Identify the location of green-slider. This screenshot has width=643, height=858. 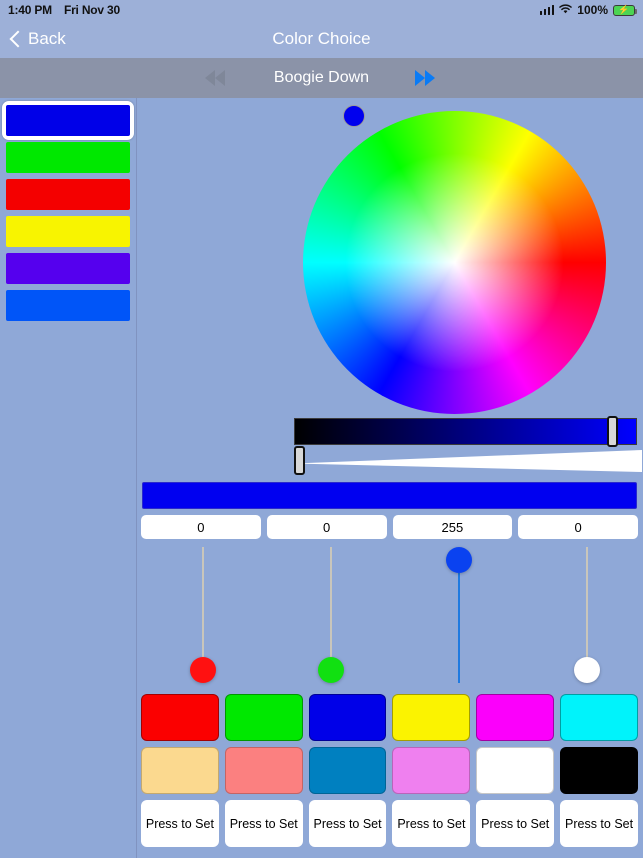
(331, 616).